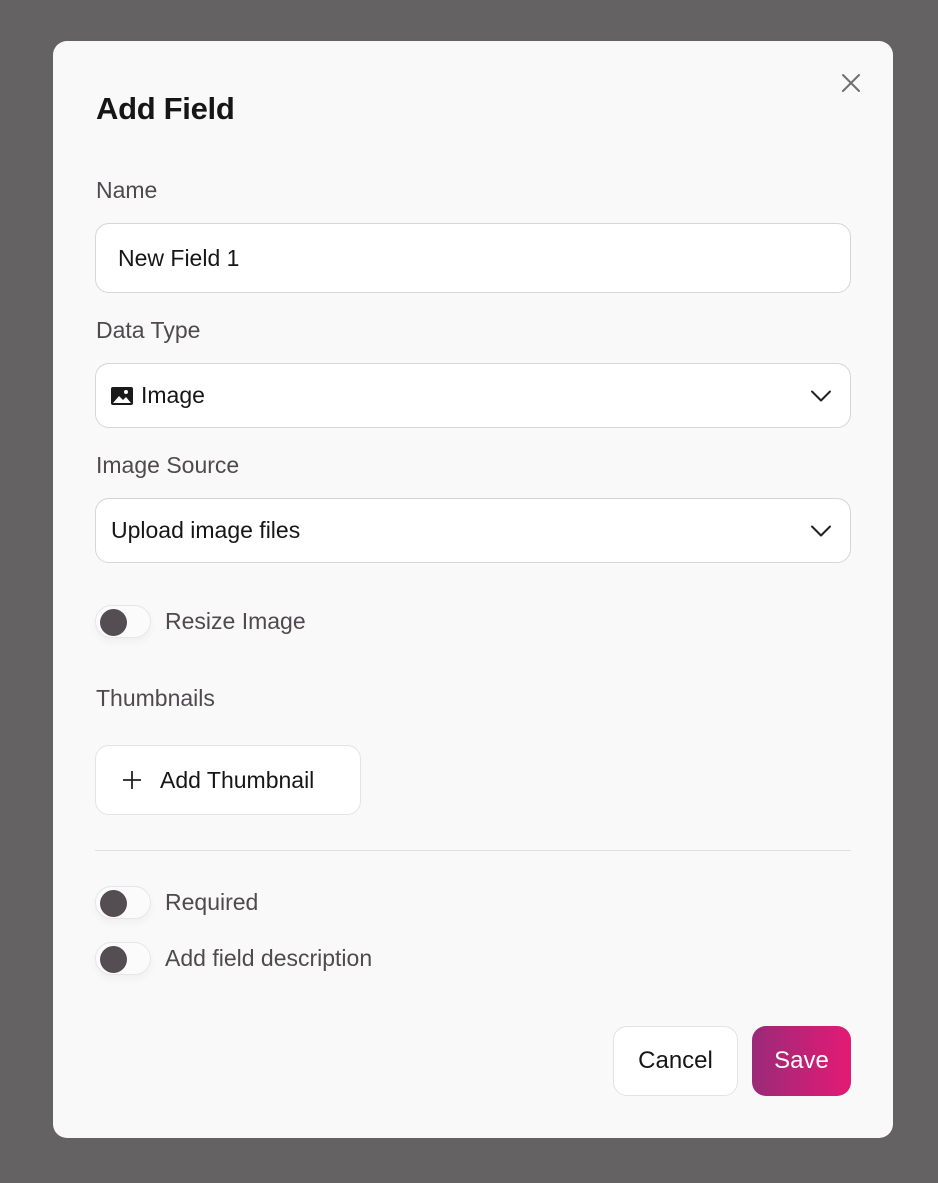 This screenshot has height=1183, width=938. I want to click on cancel-button: Cancel, so click(675, 1061).